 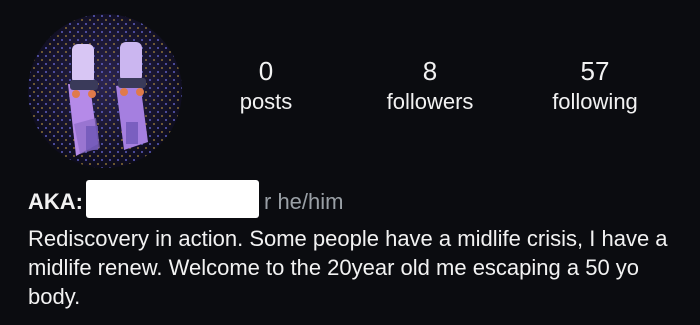 I want to click on avatar-image, so click(x=105, y=91).